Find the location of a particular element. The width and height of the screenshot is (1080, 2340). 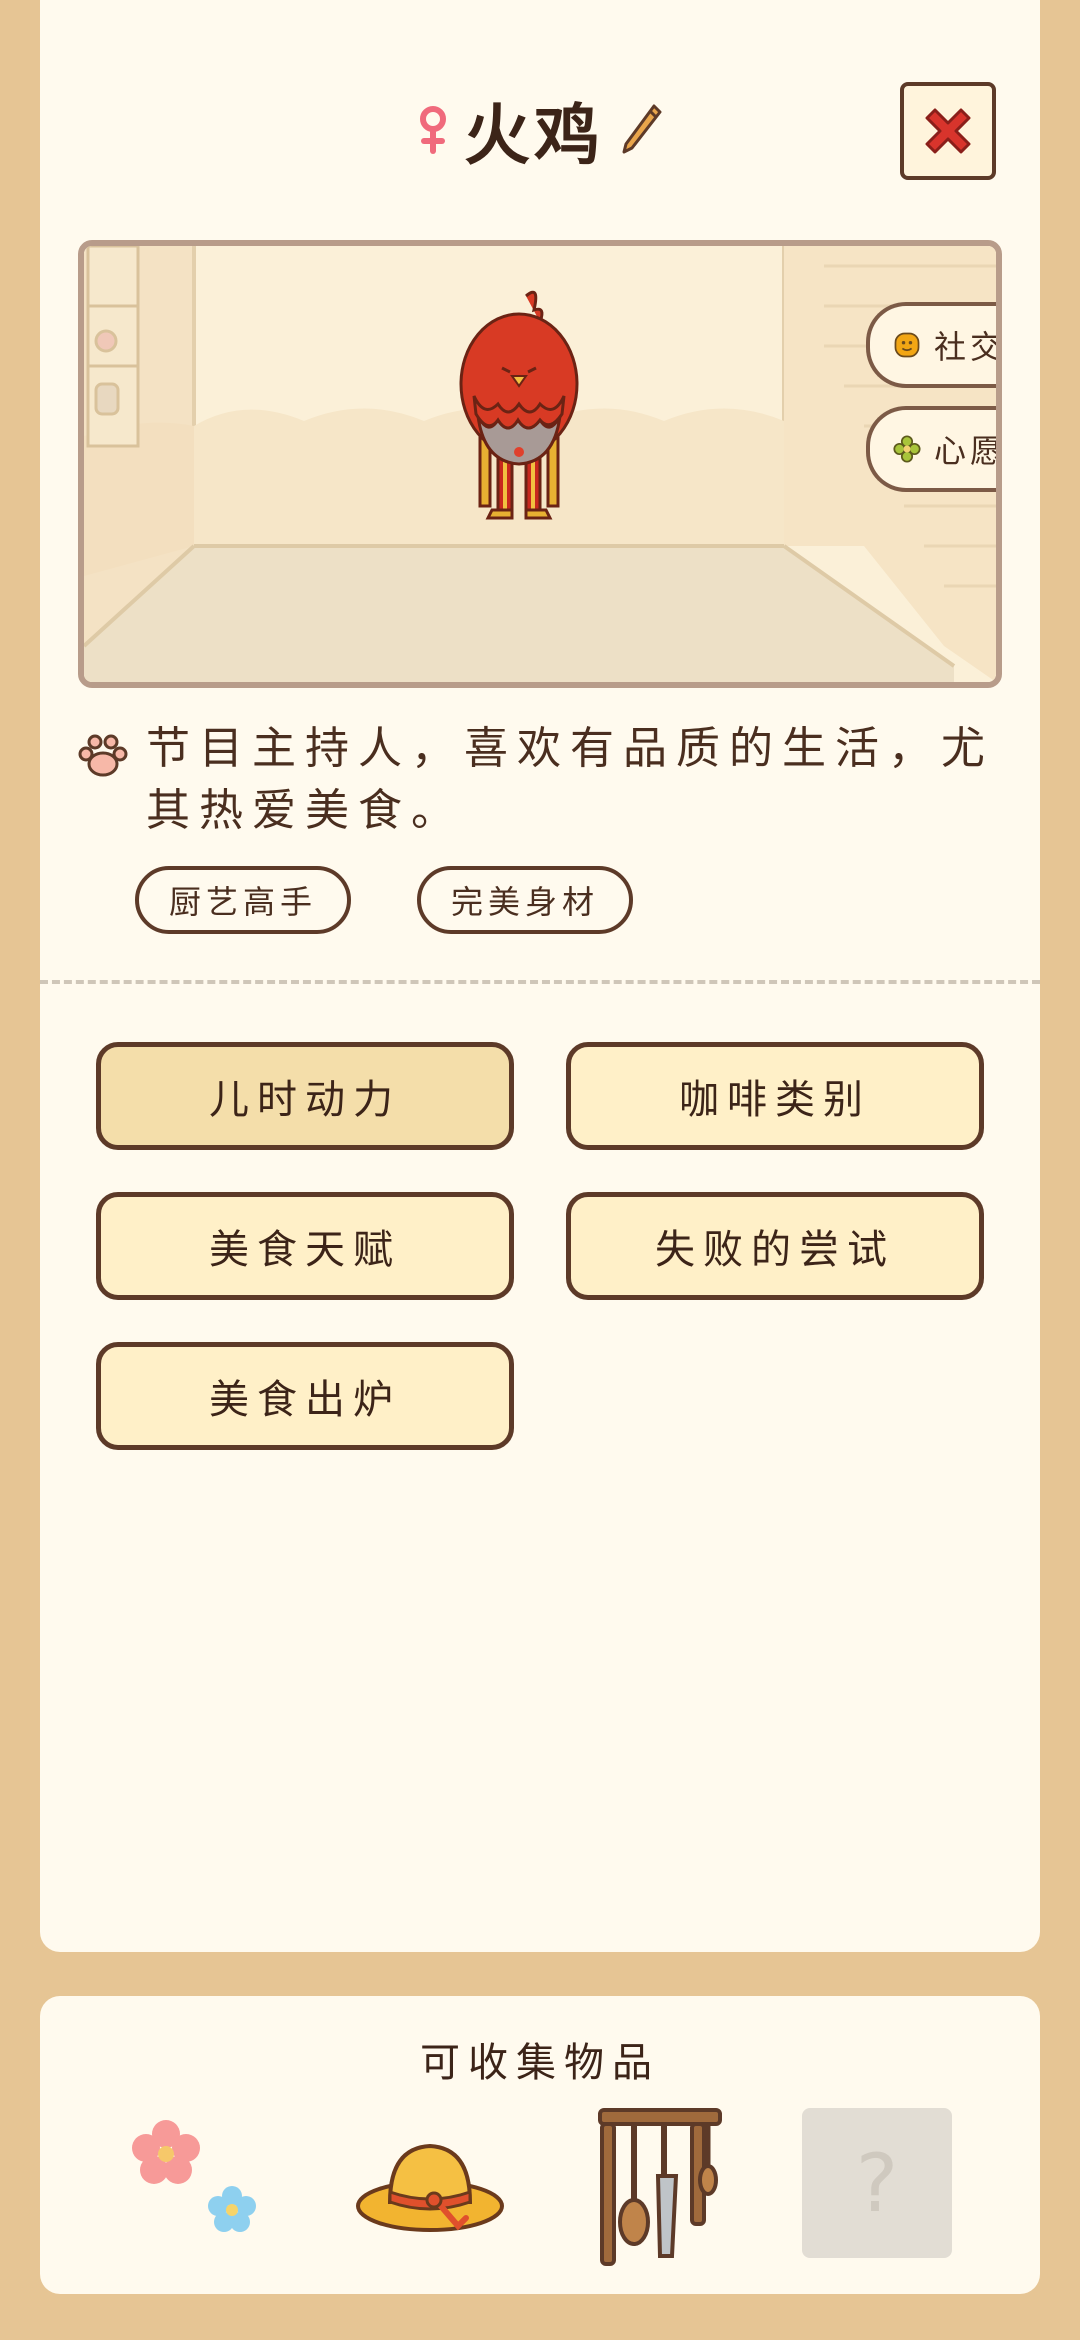

trait-tags: 厨艺高手 完美身材 is located at coordinates (384, 900).